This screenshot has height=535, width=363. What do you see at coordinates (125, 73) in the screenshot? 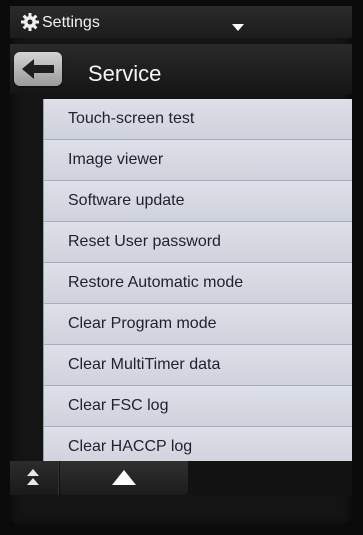
I see `page-title: Service` at bounding box center [125, 73].